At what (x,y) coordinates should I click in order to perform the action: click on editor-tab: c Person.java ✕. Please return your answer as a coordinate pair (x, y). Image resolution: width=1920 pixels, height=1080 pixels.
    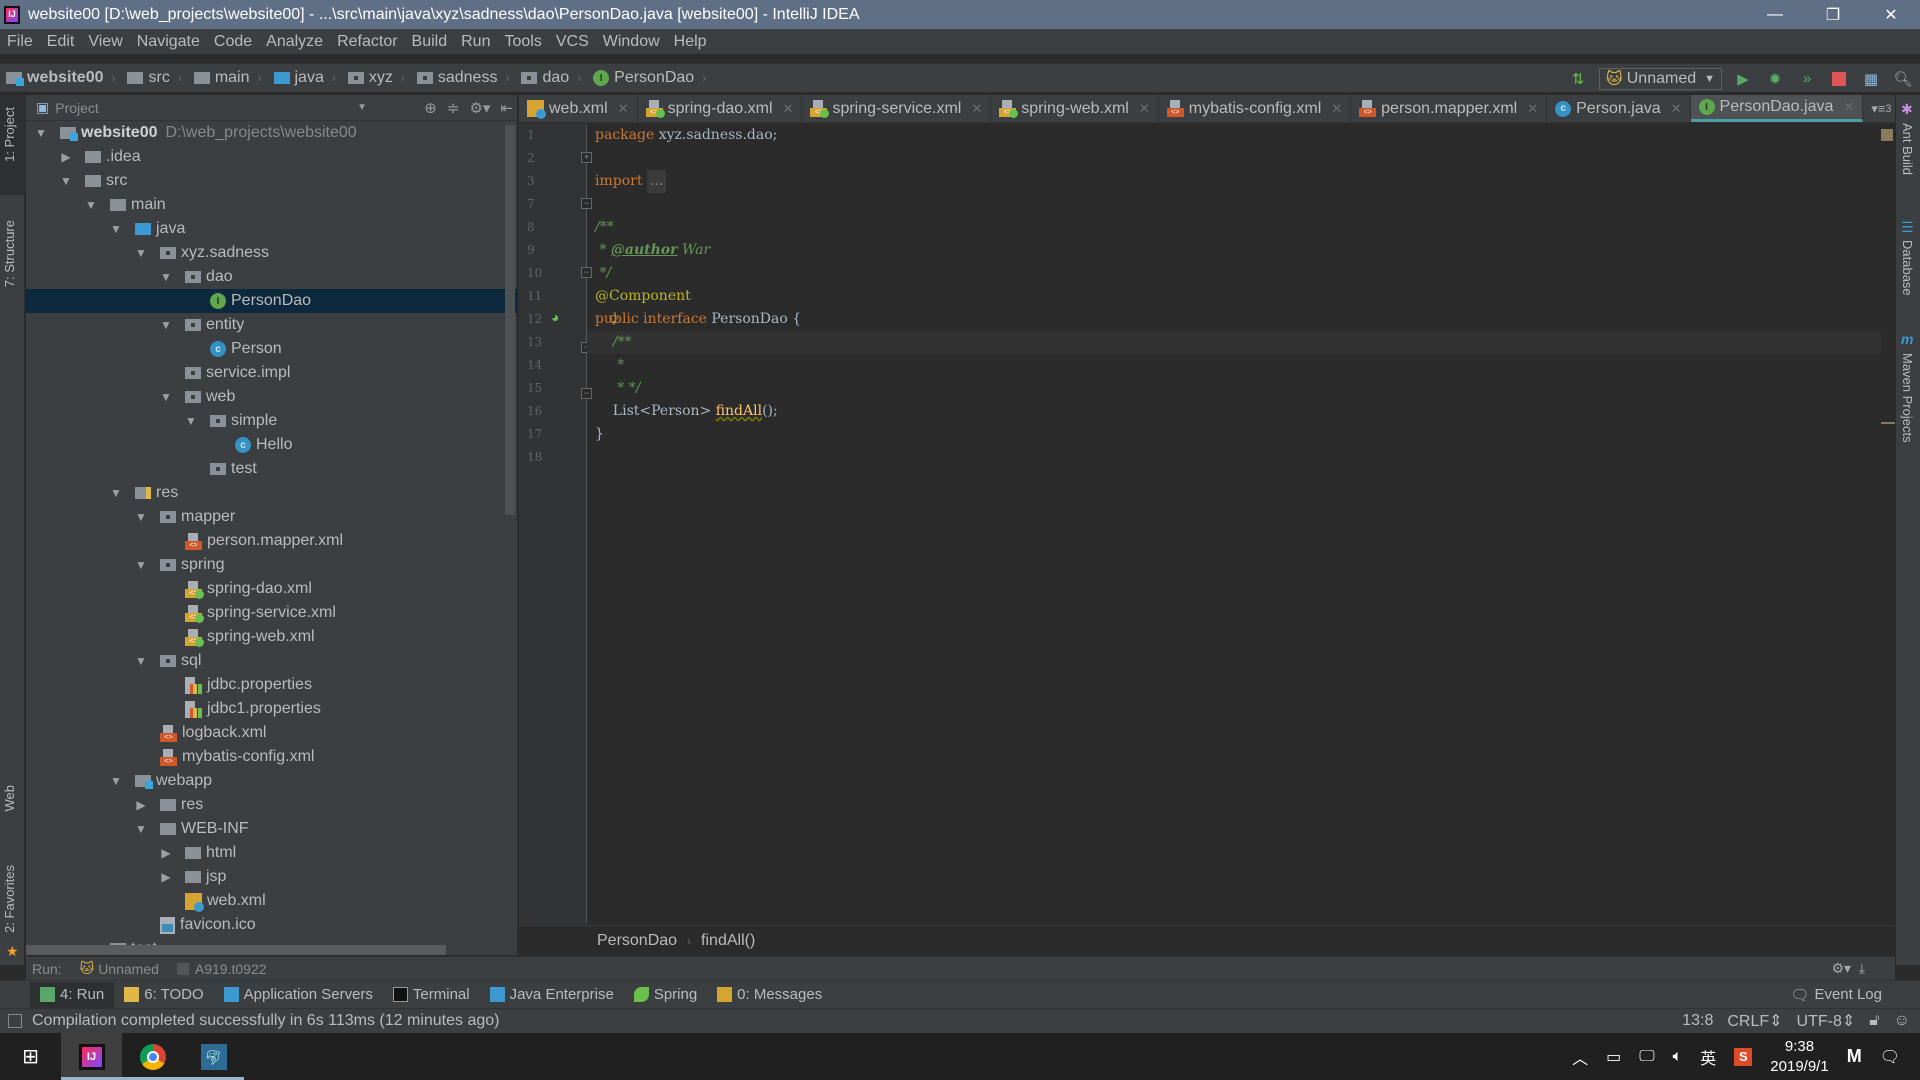
    Looking at the image, I should click on (1619, 108).